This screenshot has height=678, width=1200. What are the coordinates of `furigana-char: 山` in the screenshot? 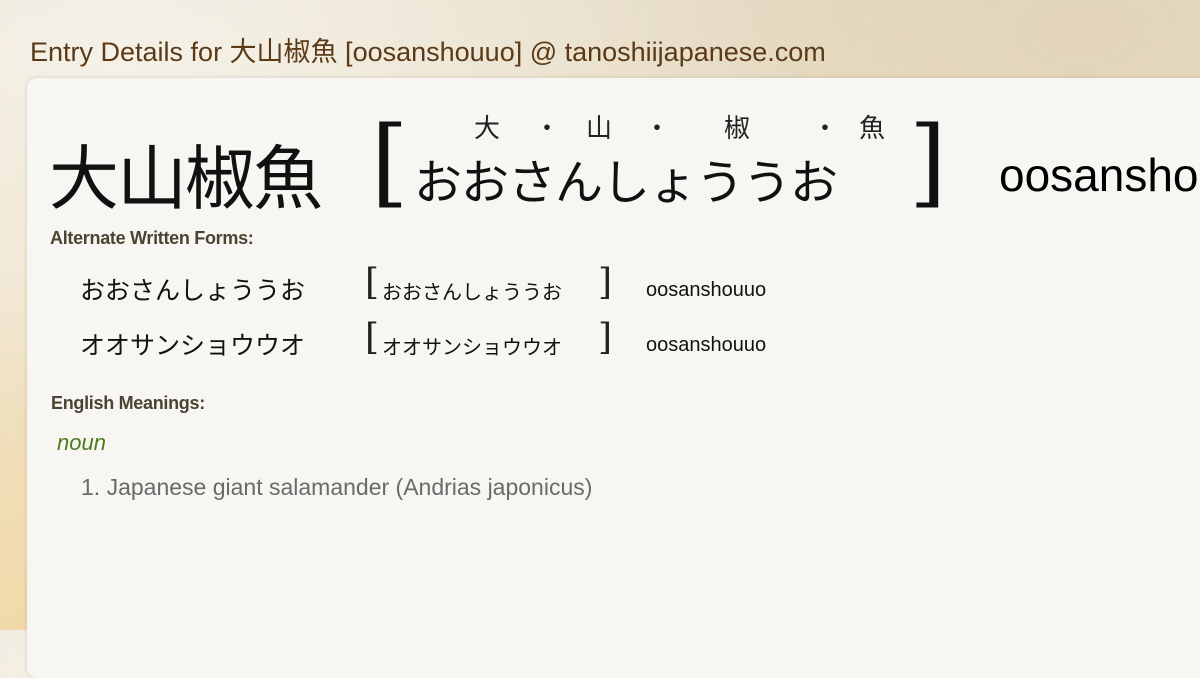 It's located at (599, 129).